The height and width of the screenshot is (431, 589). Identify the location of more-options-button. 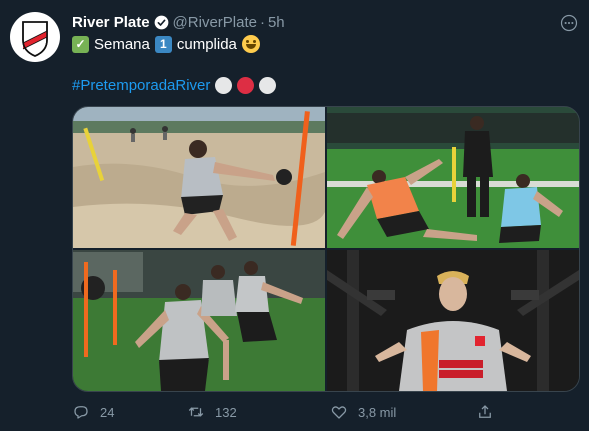
(569, 23).